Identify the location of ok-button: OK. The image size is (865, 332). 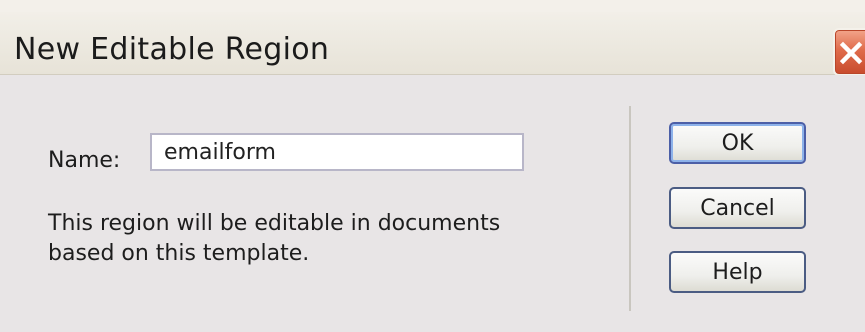
(737, 143).